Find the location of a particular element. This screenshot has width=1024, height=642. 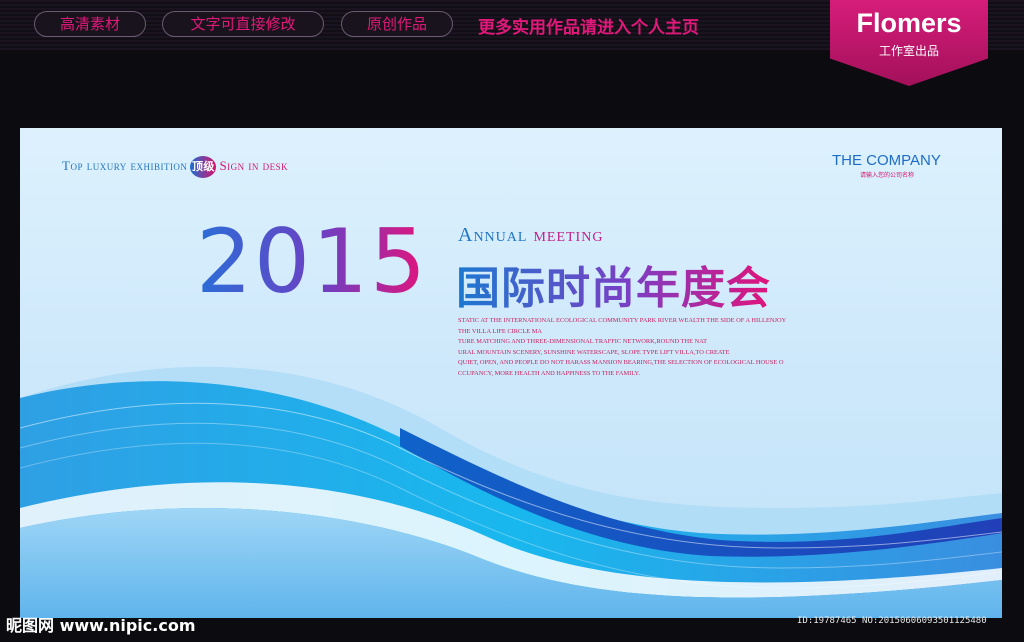

pill-original-work: 原创作品 is located at coordinates (397, 24).